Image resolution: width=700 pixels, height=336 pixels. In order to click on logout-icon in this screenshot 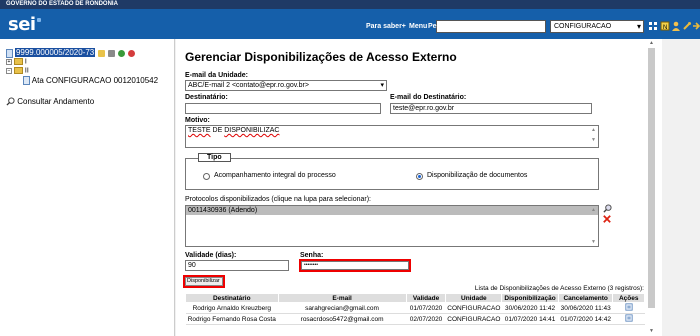, I will do `click(696, 26)`.